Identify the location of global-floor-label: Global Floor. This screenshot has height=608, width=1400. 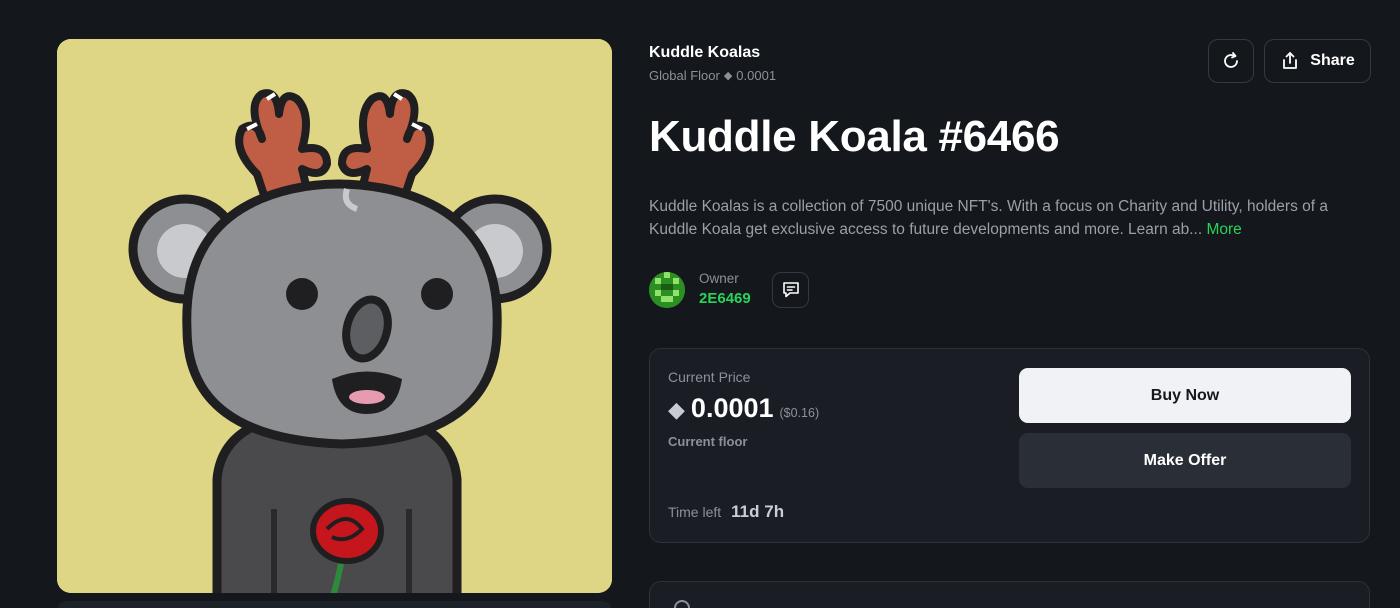
(684, 75).